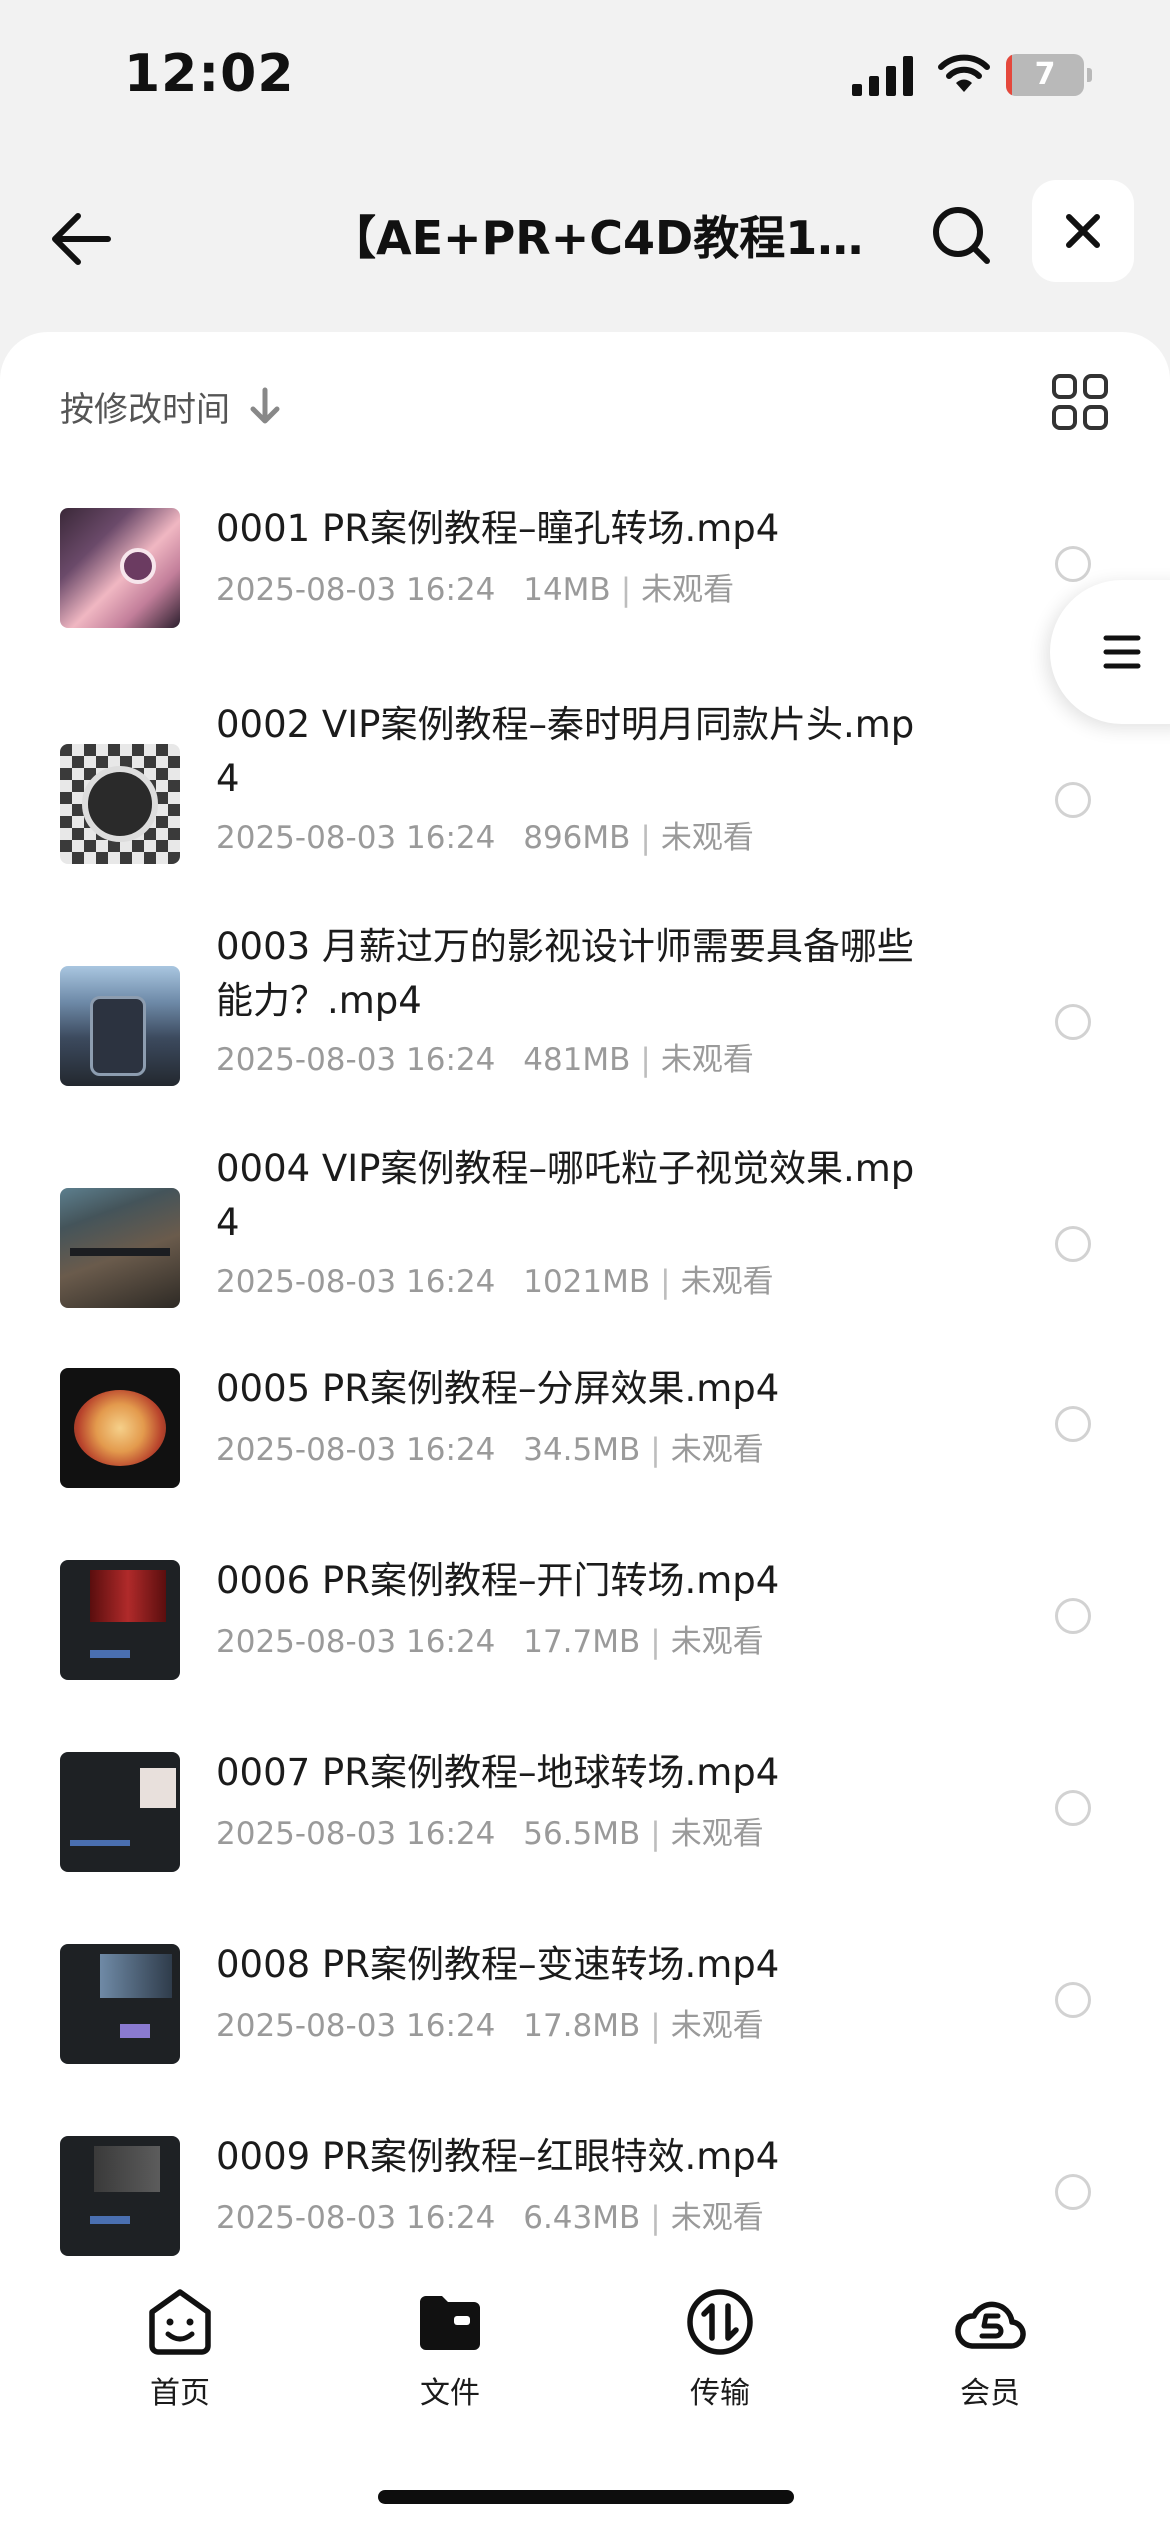 Image resolution: width=1170 pixels, height=2532 pixels. What do you see at coordinates (450, 2323) in the screenshot?
I see `folder-icon` at bounding box center [450, 2323].